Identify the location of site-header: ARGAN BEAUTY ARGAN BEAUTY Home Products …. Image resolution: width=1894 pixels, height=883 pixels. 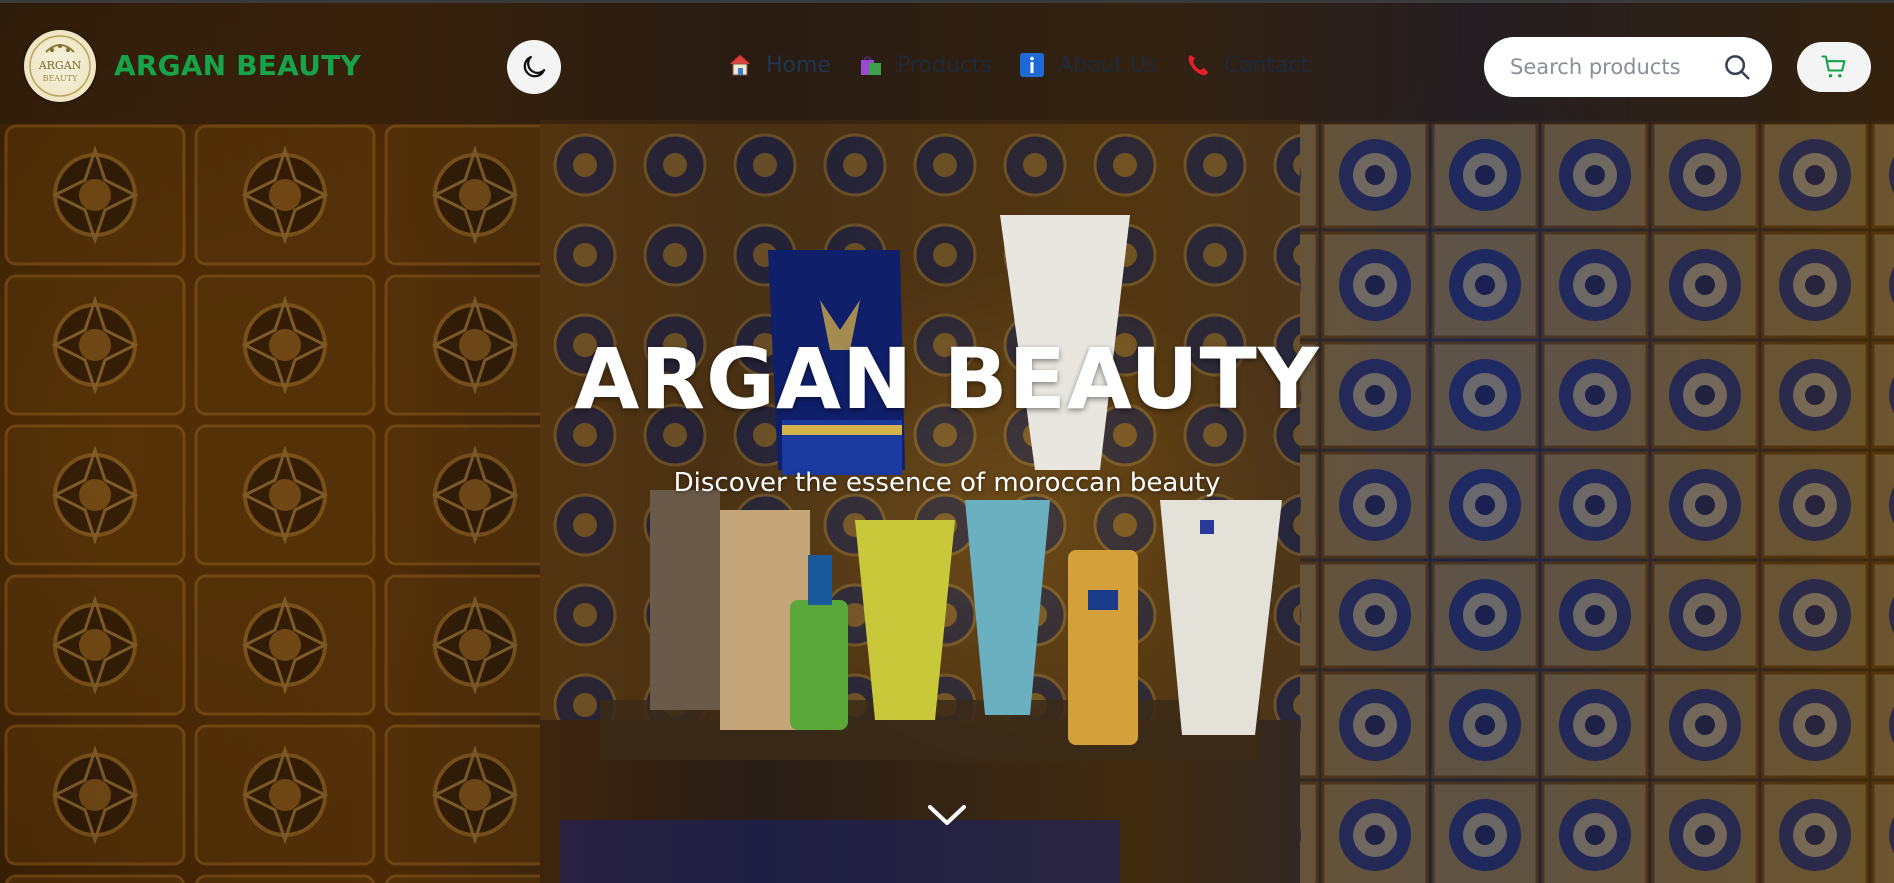
(947, 62).